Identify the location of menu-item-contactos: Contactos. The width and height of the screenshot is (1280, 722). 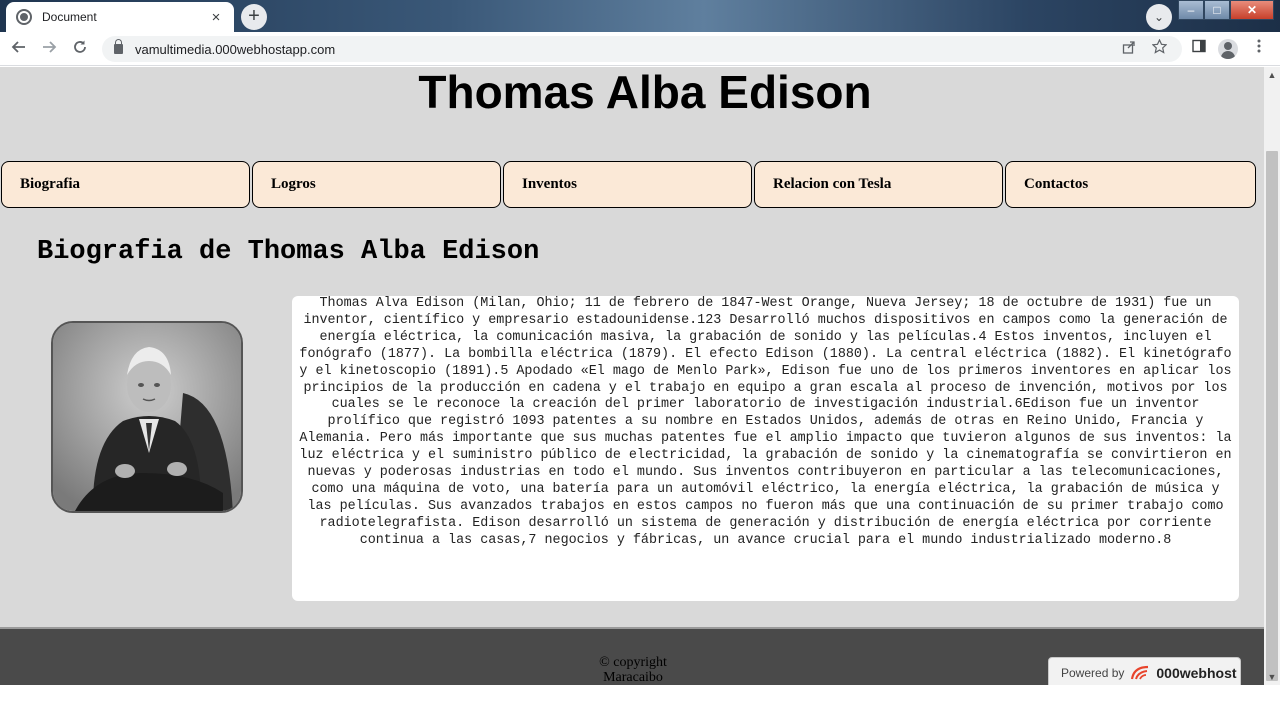
(1130, 184).